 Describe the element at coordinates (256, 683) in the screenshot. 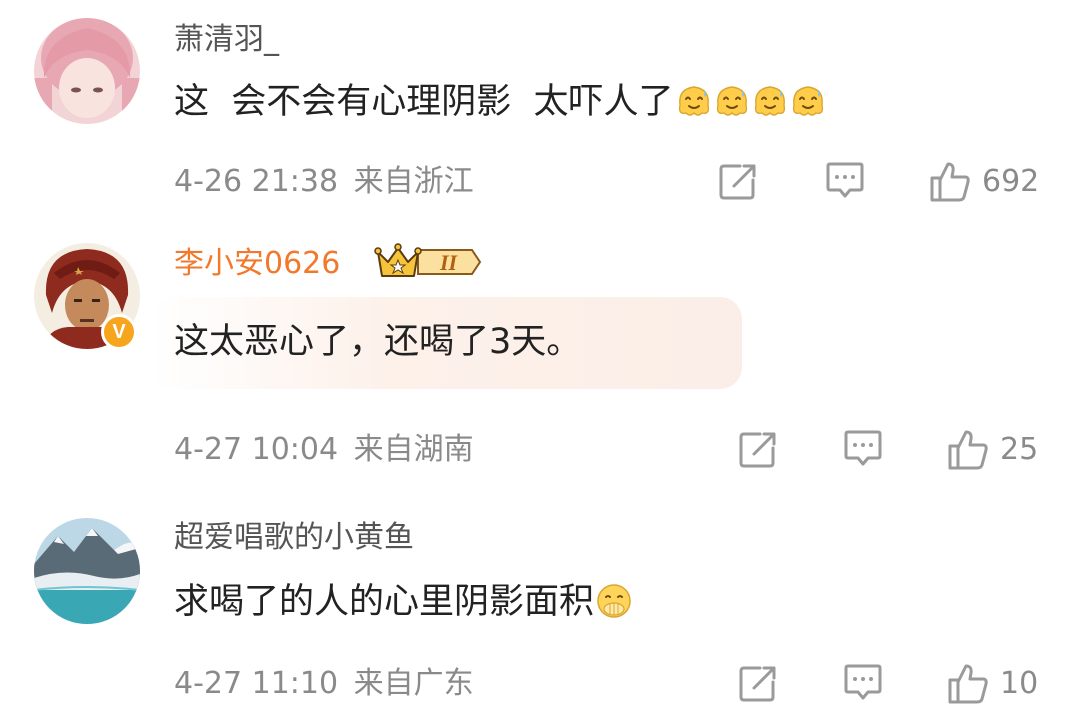

I see `timestamp: 4-27 11:10` at that location.